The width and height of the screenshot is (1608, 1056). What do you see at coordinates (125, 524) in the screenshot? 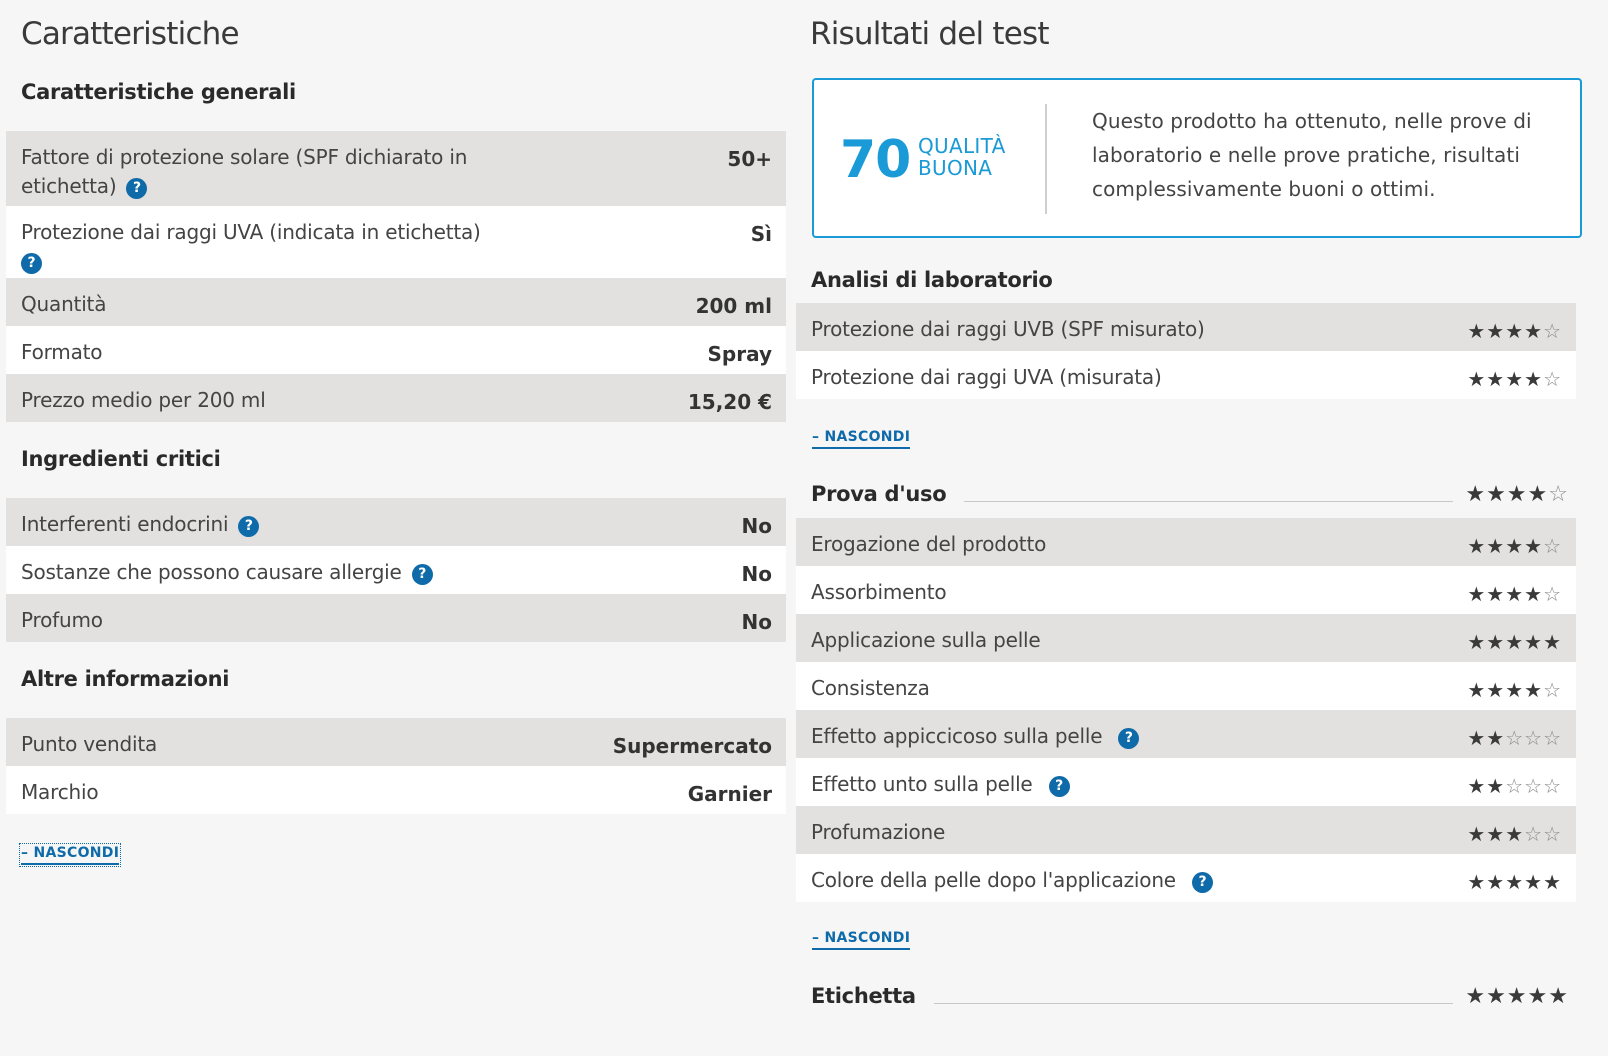
I see `endocrine-label: Interferenti endocrini` at bounding box center [125, 524].